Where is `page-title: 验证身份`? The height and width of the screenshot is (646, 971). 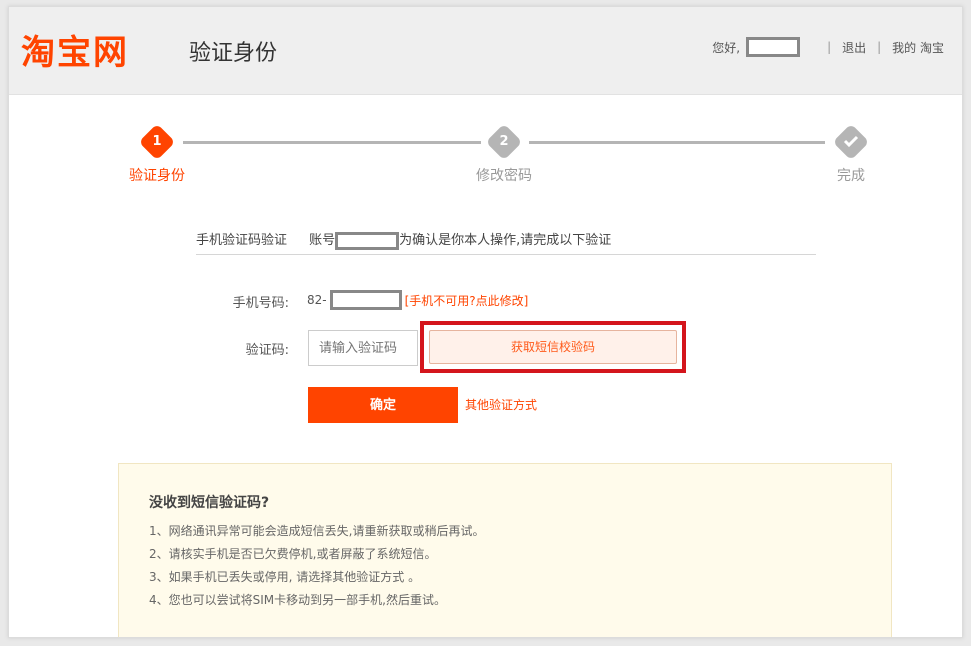 page-title: 验证身份 is located at coordinates (233, 53).